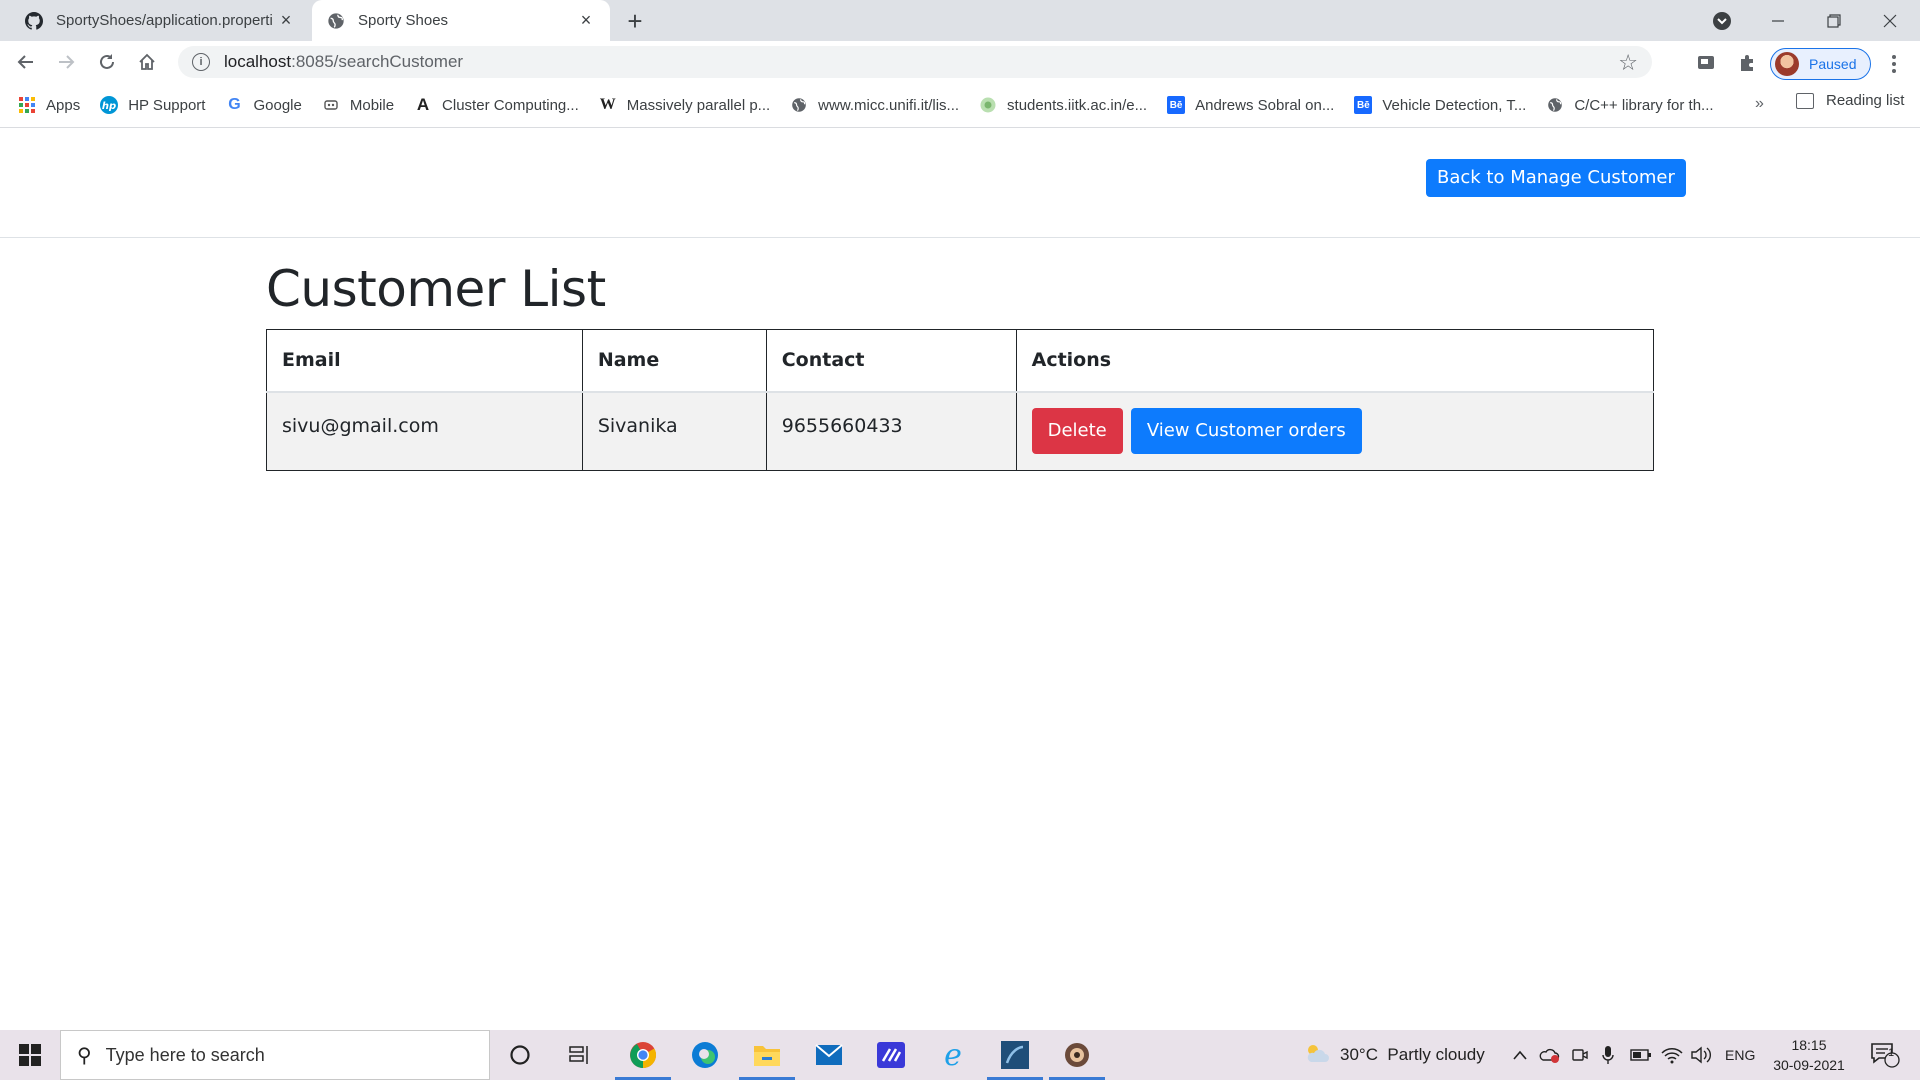 The width and height of the screenshot is (1920, 1080). Describe the element at coordinates (164, 20) in the screenshot. I see `tab-title: SportyShoes/application.properti` at that location.